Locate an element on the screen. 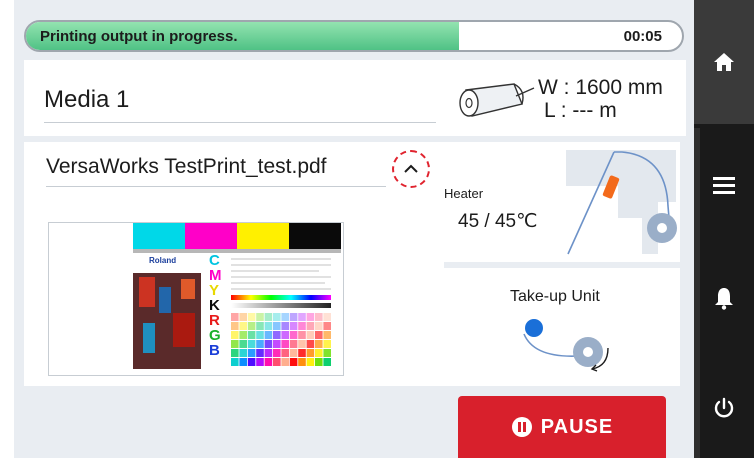  print-preview: Roland C M Y K R G B is located at coordinates (196, 299).